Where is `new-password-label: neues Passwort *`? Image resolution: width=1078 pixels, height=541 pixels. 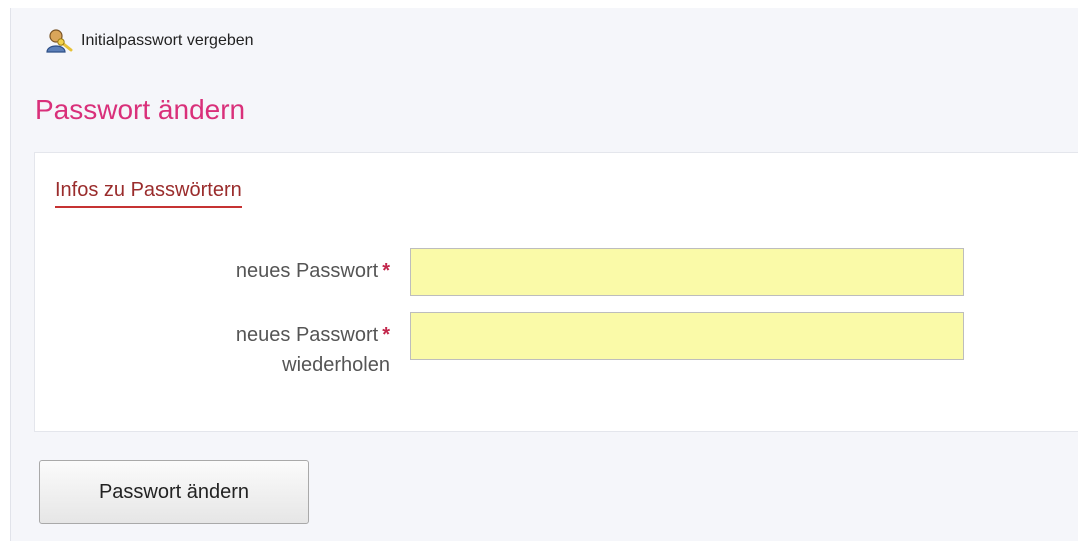 new-password-label: neues Passwort * is located at coordinates (212, 267).